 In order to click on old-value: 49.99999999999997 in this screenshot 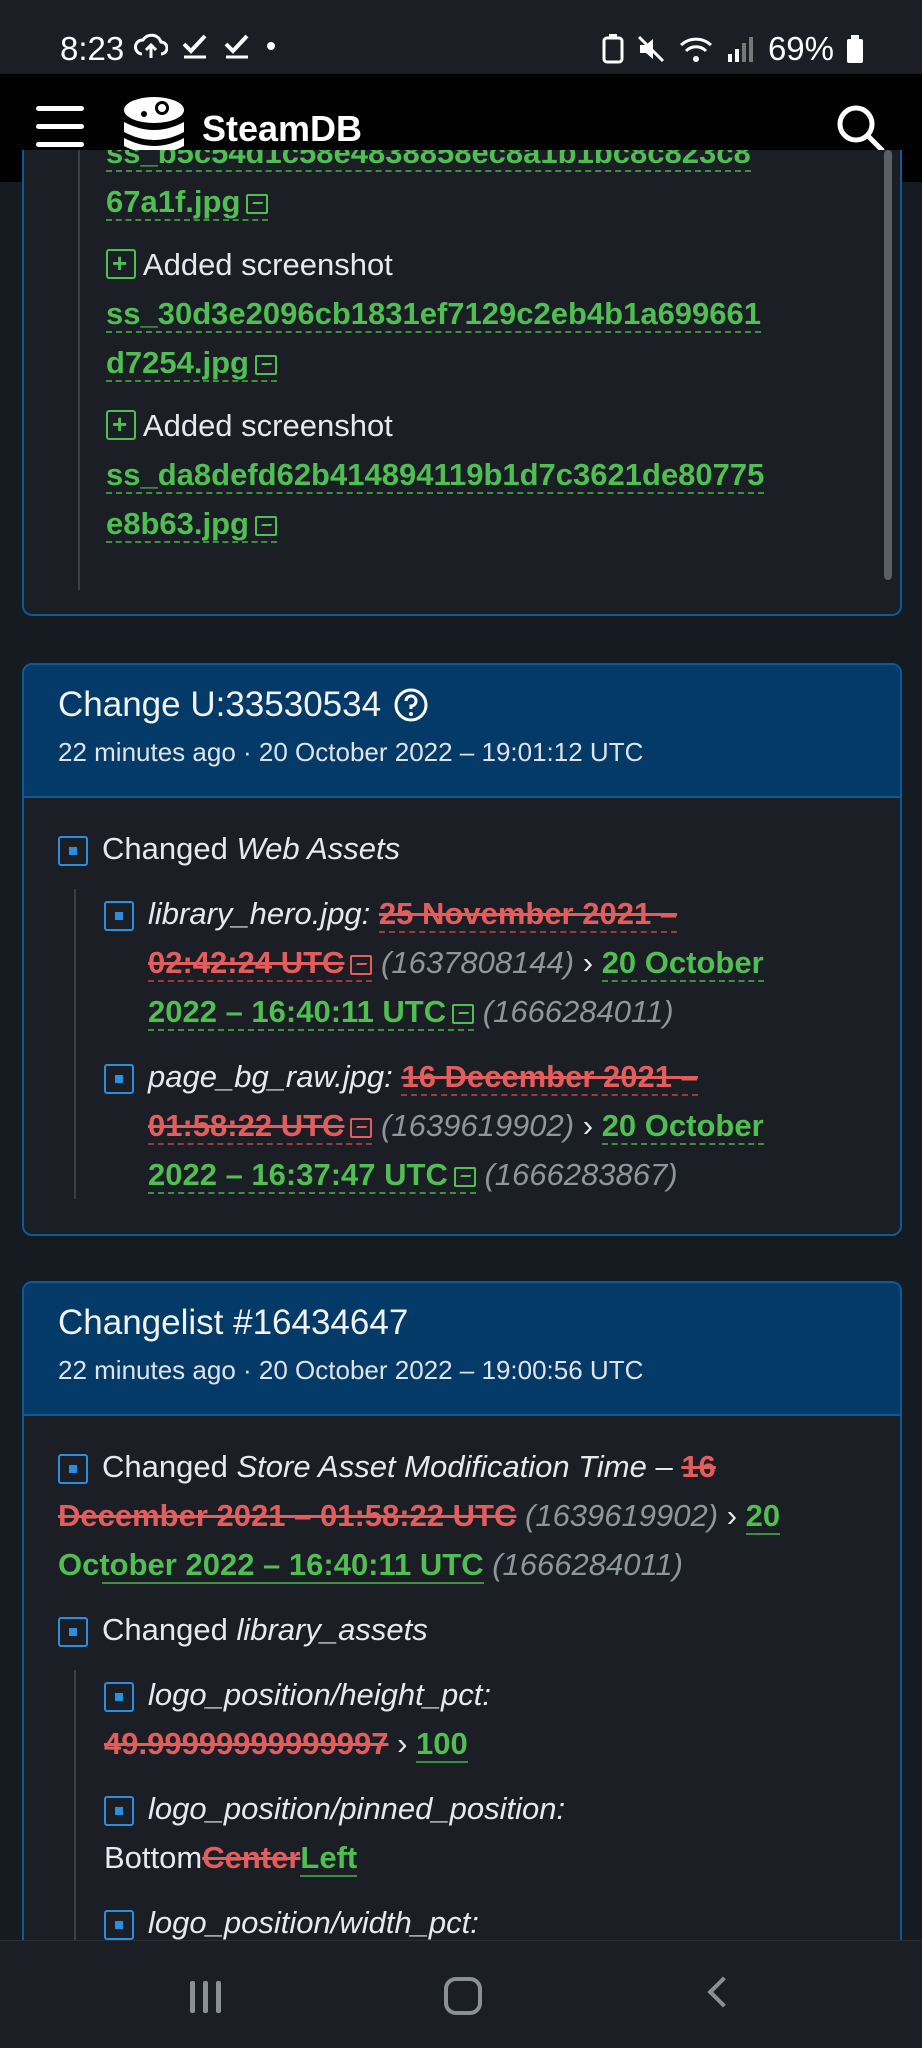, I will do `click(246, 1743)`.